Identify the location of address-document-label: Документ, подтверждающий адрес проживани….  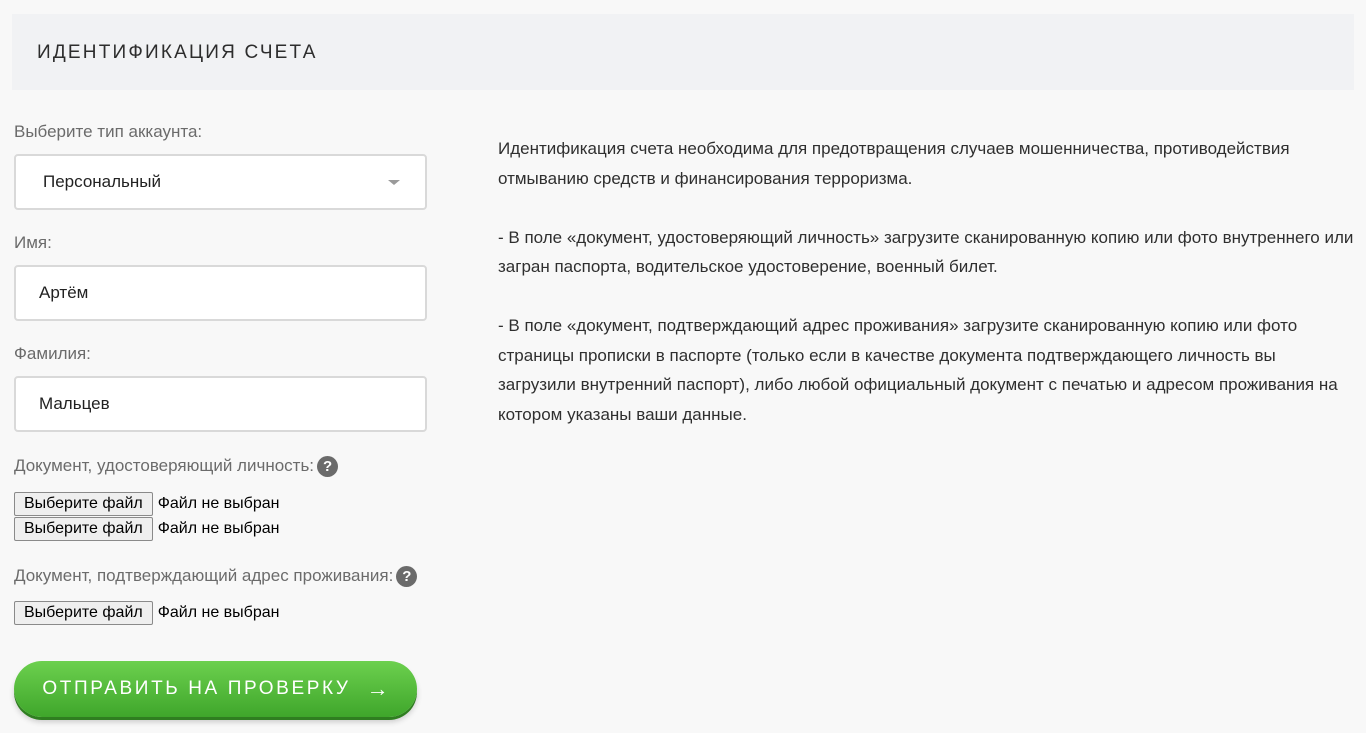
(216, 576).